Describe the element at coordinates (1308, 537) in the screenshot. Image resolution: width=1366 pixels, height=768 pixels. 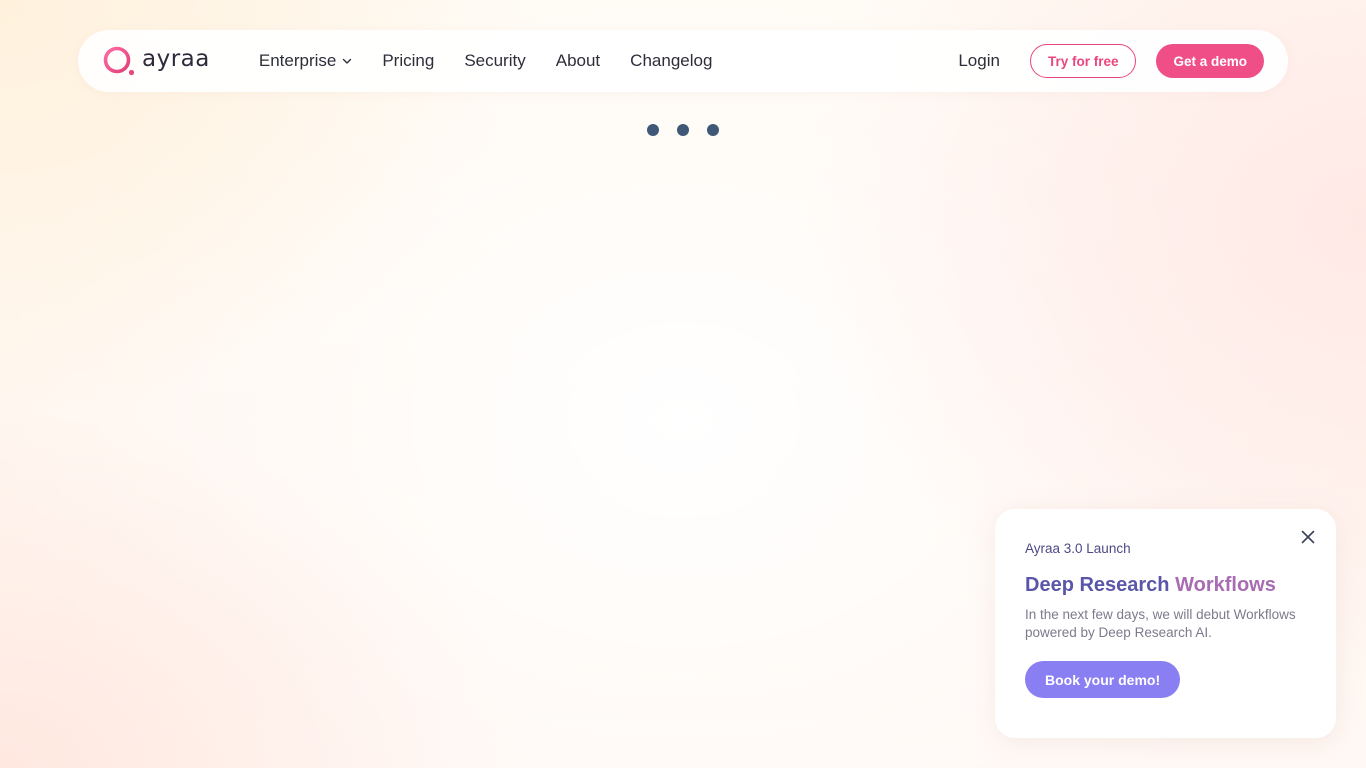
I see `close-icon` at that location.